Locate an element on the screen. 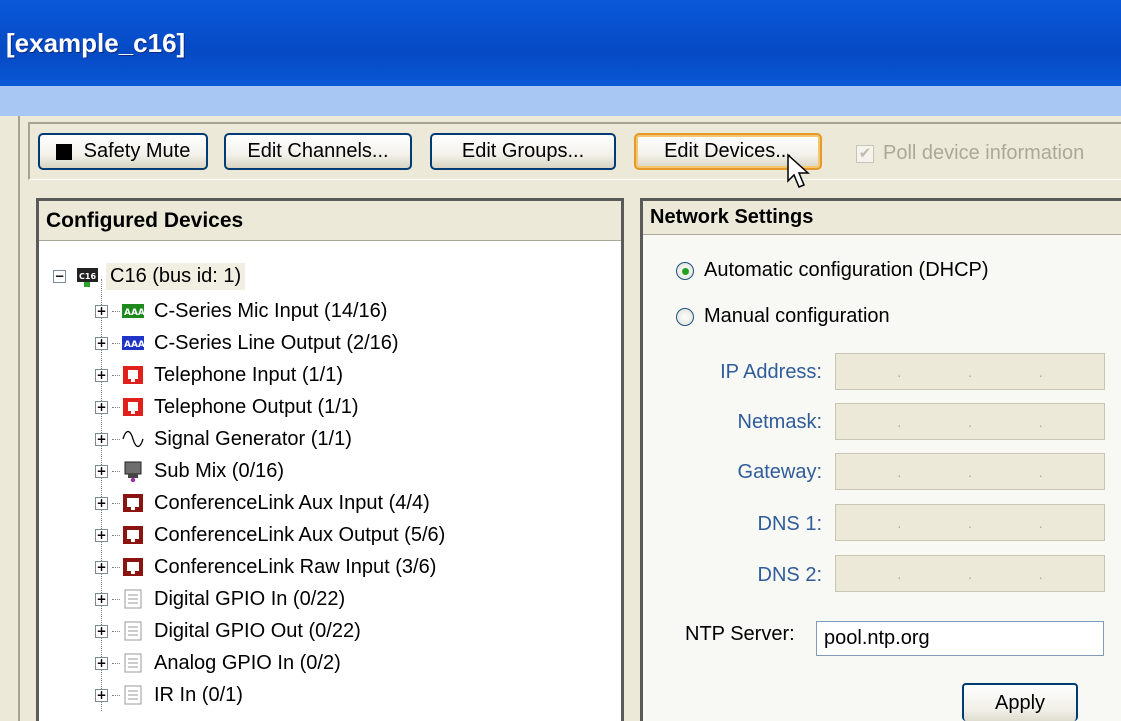 The image size is (1121, 721). ip-address-label: IP Address: is located at coordinates (771, 372).